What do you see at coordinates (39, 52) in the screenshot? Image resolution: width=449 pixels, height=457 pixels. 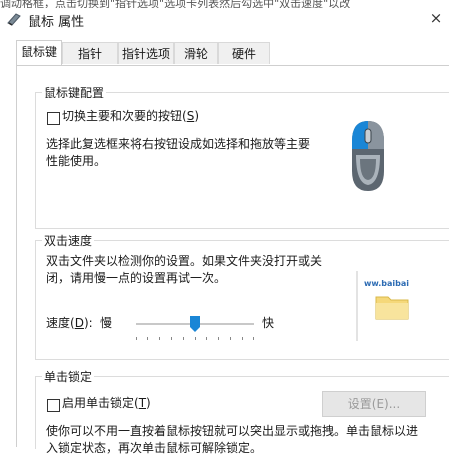 I see `tab-buttons: 鼠标键` at bounding box center [39, 52].